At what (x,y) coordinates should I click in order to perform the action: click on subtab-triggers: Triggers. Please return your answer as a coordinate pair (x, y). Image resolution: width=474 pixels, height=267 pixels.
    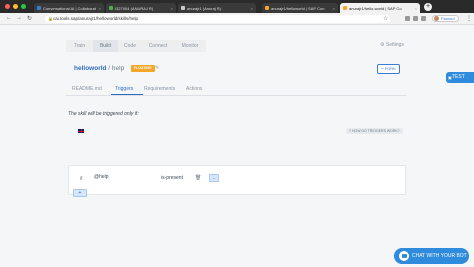
    Looking at the image, I should click on (124, 89).